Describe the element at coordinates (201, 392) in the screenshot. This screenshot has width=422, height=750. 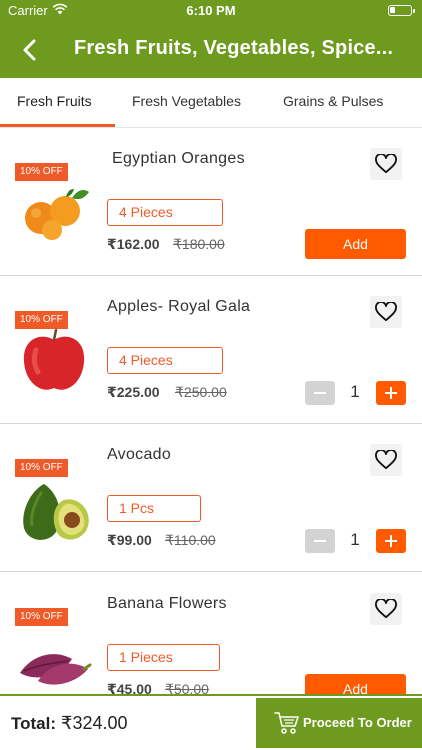
I see `original-price: ₹250.00` at that location.